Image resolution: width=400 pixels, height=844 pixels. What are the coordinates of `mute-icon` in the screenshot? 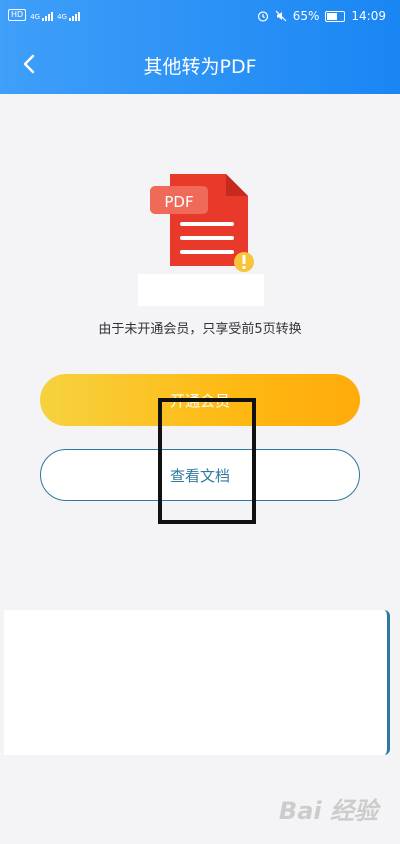 It's located at (281, 16).